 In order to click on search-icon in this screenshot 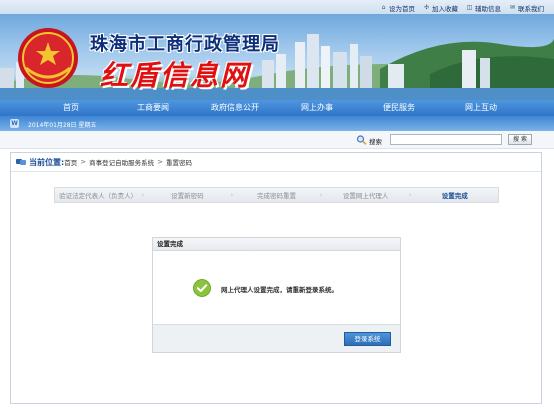, I will do `click(361, 140)`.